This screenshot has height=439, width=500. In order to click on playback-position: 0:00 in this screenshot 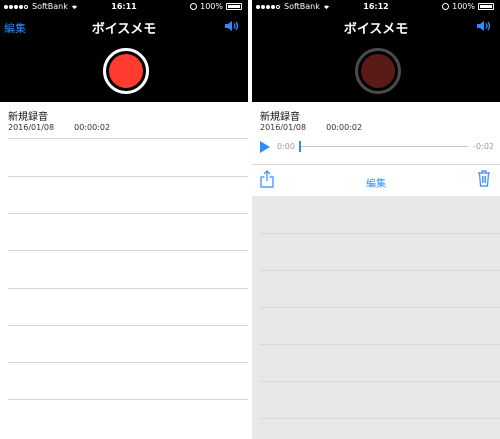, I will do `click(286, 146)`.